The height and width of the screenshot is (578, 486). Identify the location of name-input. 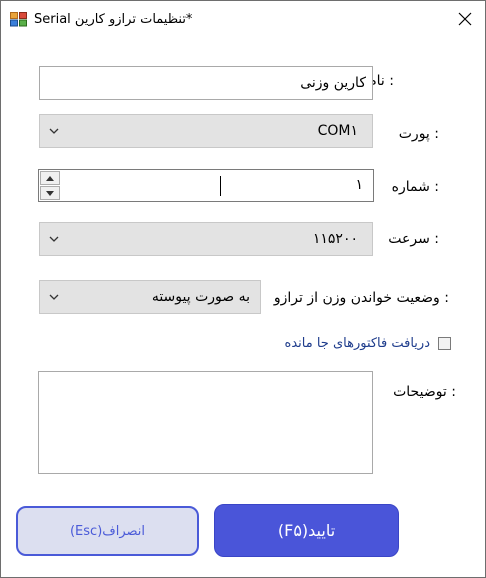
(206, 83).